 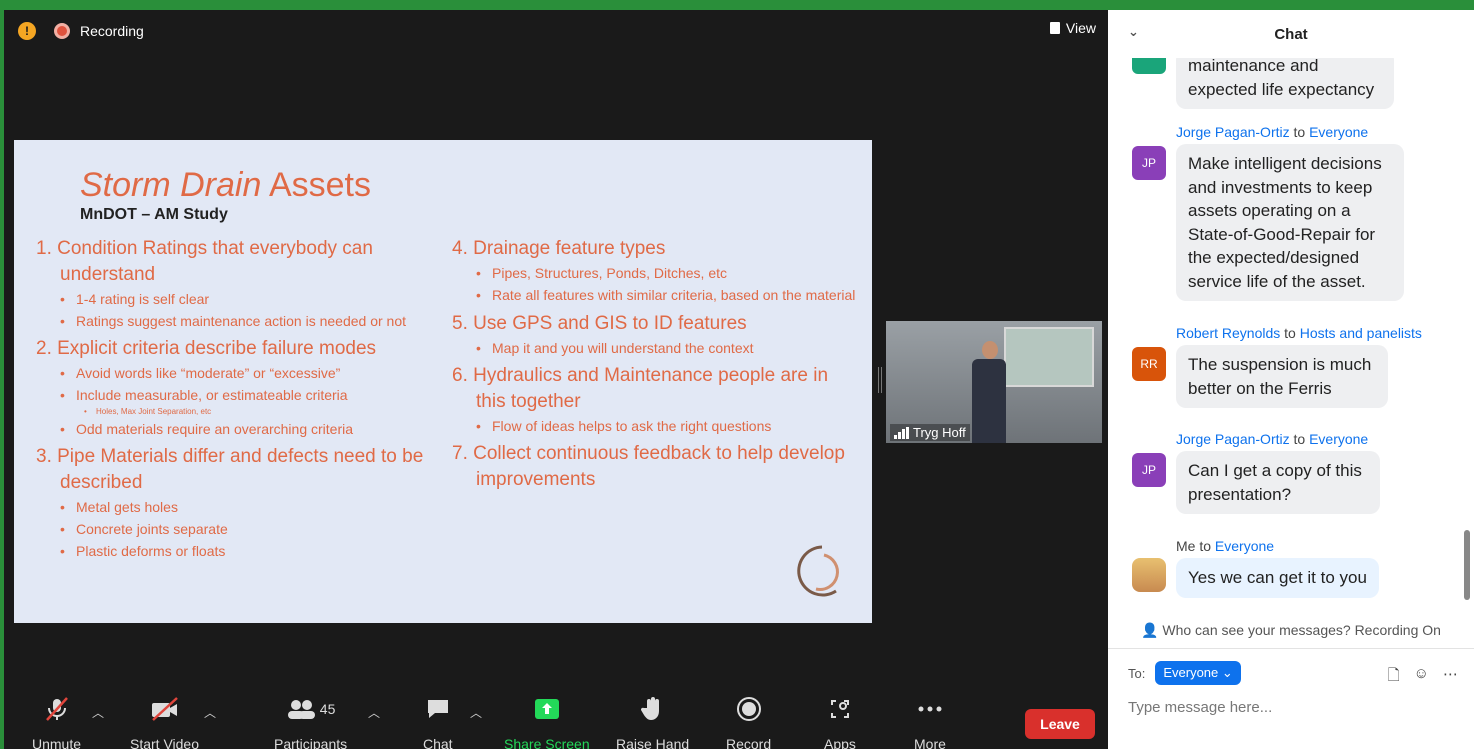 What do you see at coordinates (749, 709) in the screenshot?
I see `record-icon` at bounding box center [749, 709].